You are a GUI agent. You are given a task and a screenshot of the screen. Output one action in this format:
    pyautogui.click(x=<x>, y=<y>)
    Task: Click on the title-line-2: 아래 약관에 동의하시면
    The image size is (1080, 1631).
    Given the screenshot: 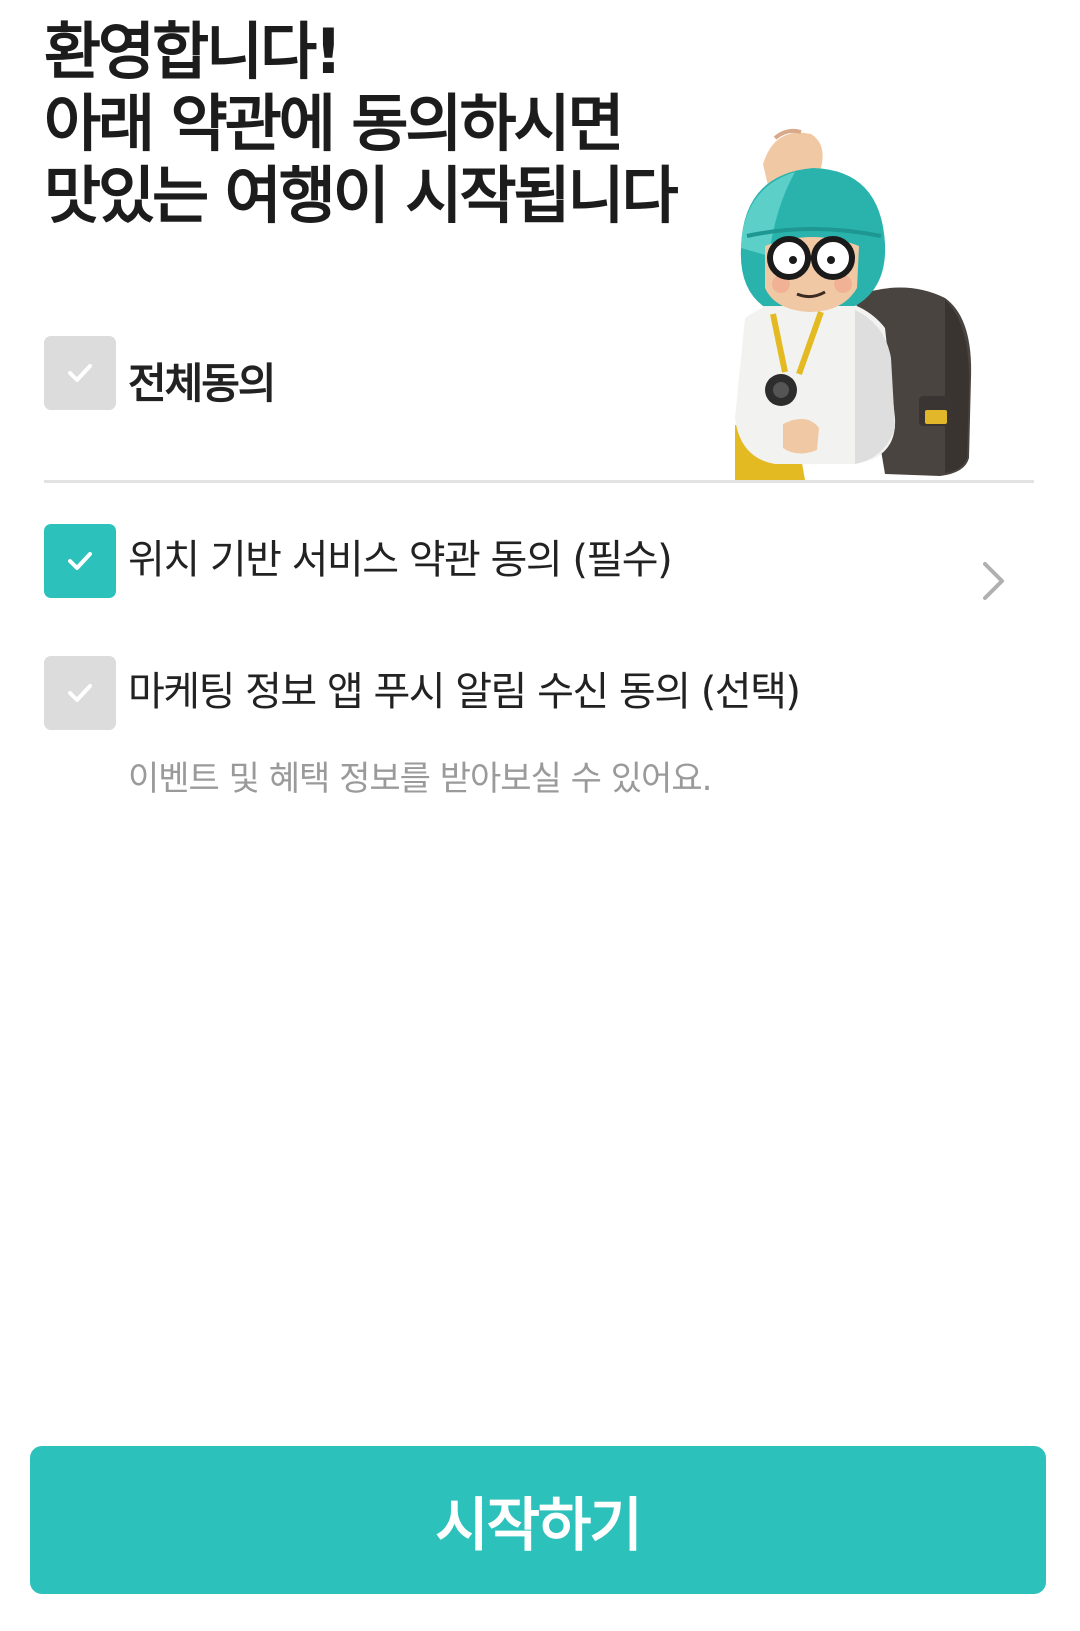 What is the action you would take?
    pyautogui.click(x=334, y=123)
    